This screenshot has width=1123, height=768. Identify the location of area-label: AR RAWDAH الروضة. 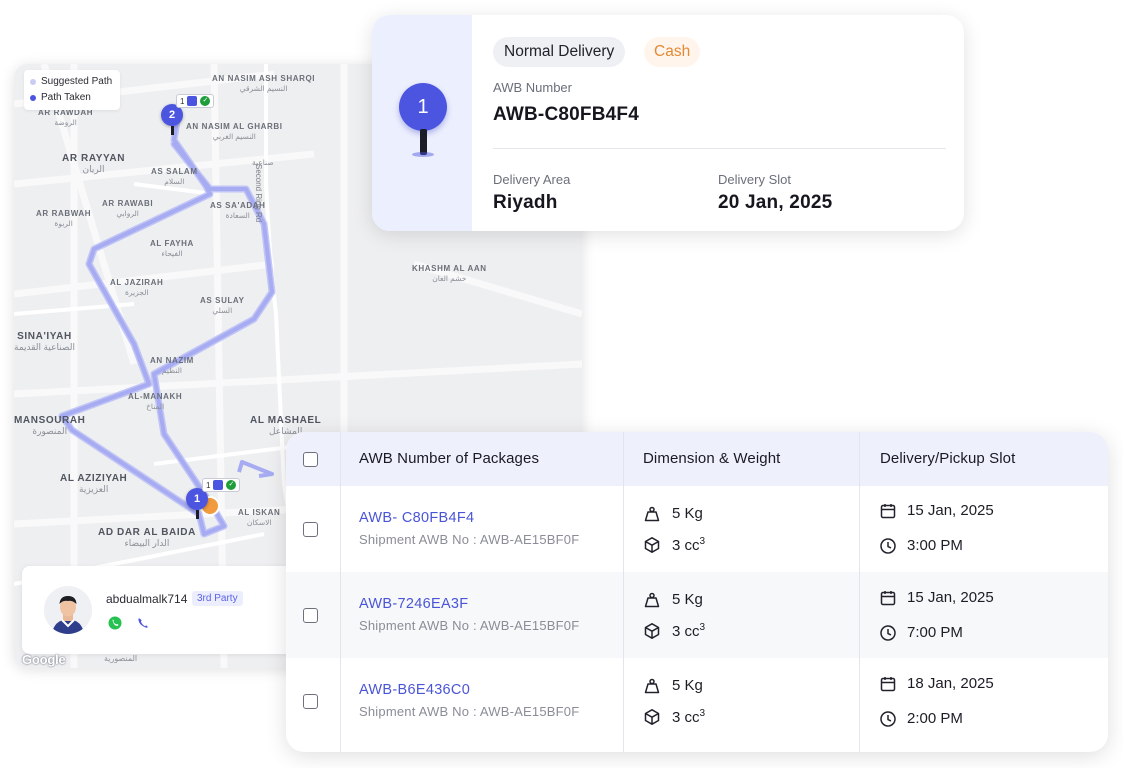
(66, 117).